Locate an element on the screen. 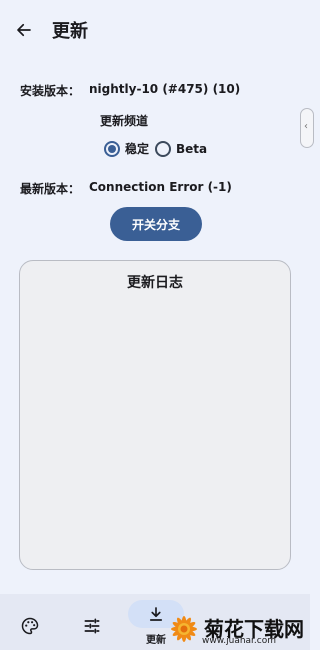 This screenshot has height=650, width=320. download-icon is located at coordinates (156, 614).